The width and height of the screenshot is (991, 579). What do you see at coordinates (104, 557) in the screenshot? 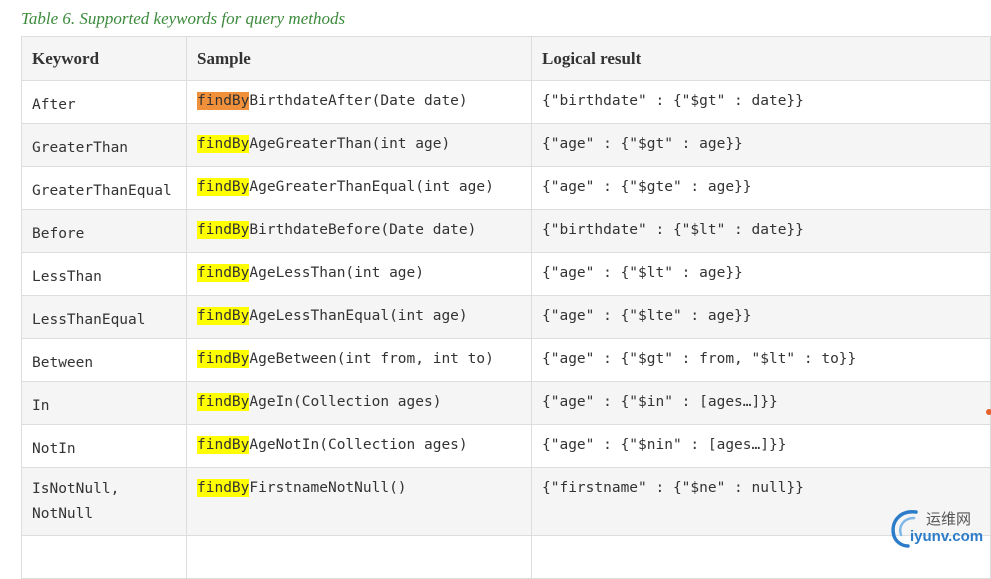
I see `keyword-cell` at bounding box center [104, 557].